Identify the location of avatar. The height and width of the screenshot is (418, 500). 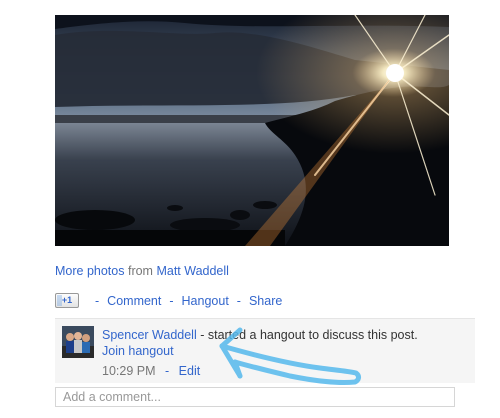
(78, 342).